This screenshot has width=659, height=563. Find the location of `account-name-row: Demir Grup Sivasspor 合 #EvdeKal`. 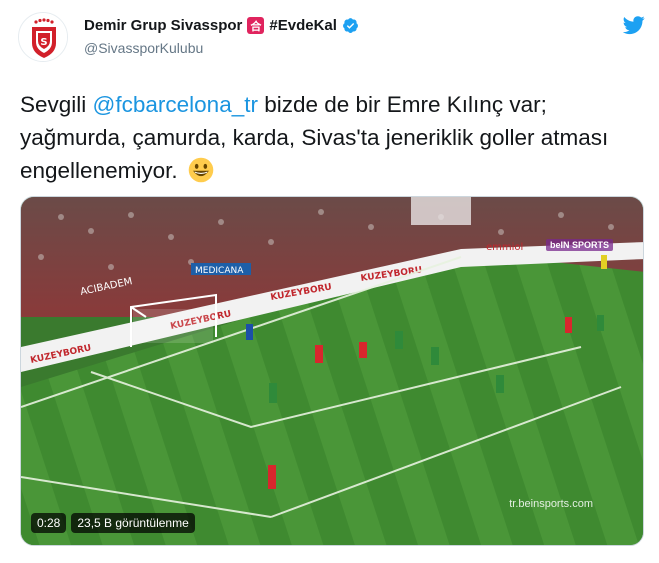

account-name-row: Demir Grup Sivasspor 合 #EvdeKal is located at coordinates (221, 25).